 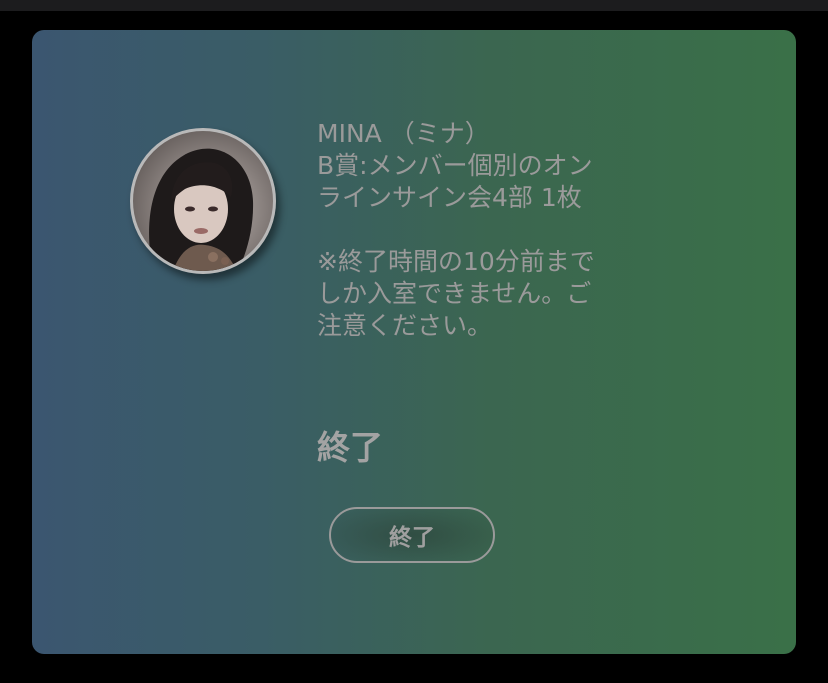 I want to click on member-name: MINA （ミナ）, so click(x=403, y=133).